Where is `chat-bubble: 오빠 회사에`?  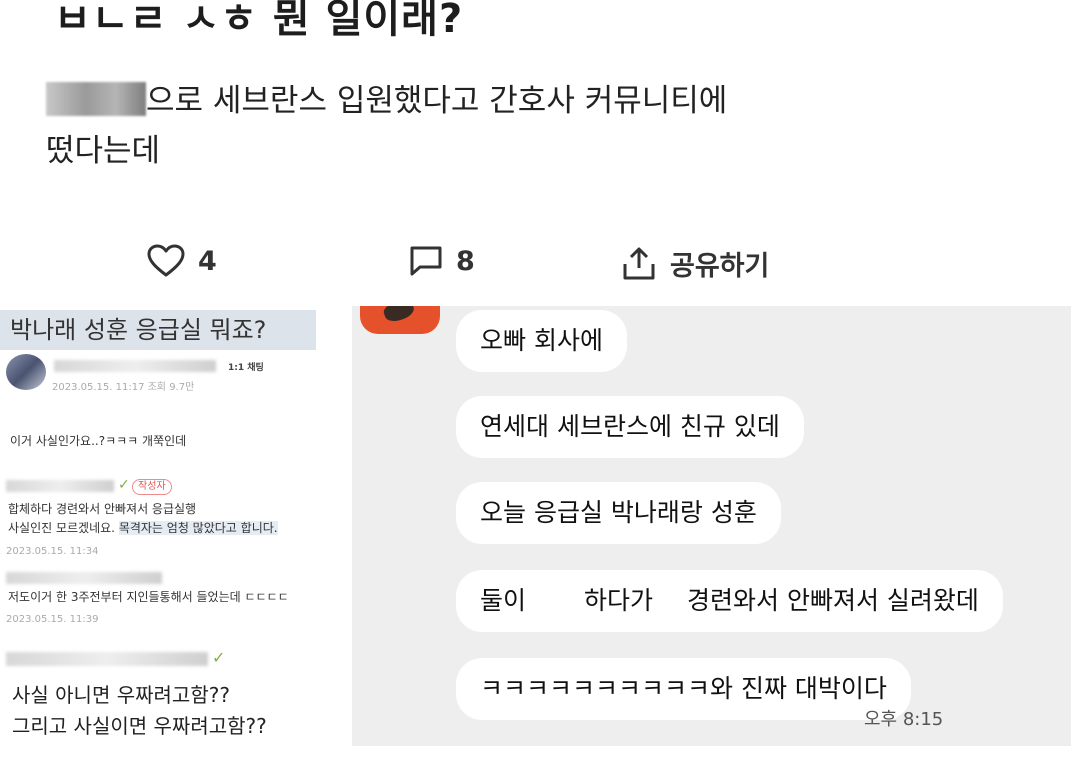
chat-bubble: 오빠 회사에 is located at coordinates (541, 341).